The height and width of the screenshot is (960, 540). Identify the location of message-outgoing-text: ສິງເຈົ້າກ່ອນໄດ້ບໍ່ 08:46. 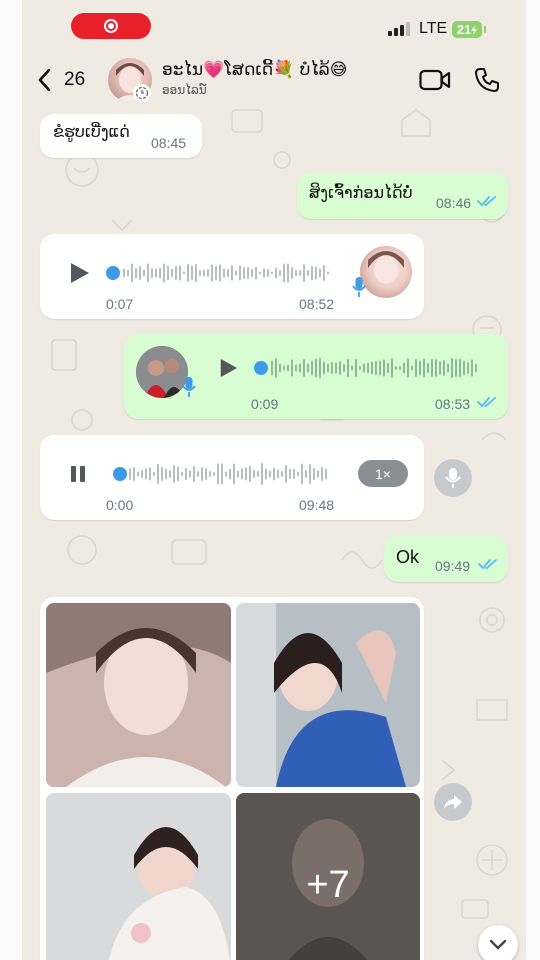
(402, 196).